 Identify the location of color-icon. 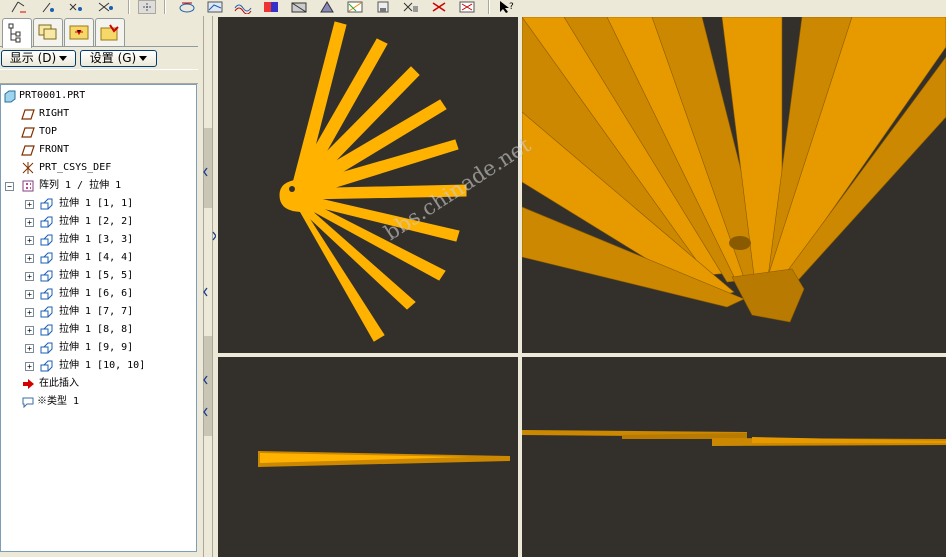
(271, 7).